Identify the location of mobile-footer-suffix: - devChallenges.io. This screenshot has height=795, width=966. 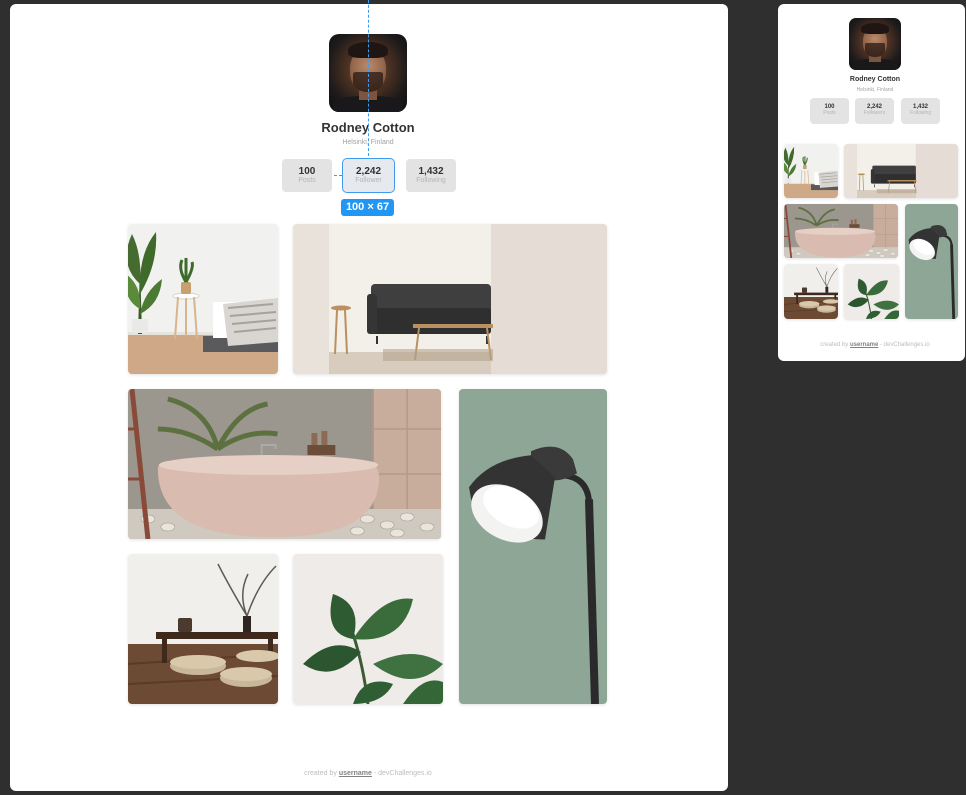
(905, 345).